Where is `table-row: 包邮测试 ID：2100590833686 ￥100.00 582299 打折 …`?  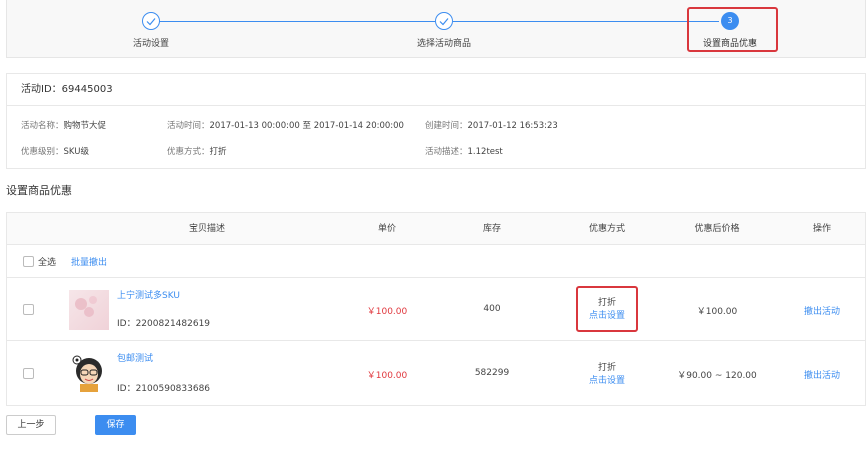
table-row: 包邮测试 ID：2100590833686 ￥100.00 582299 打折 … is located at coordinates (436, 373).